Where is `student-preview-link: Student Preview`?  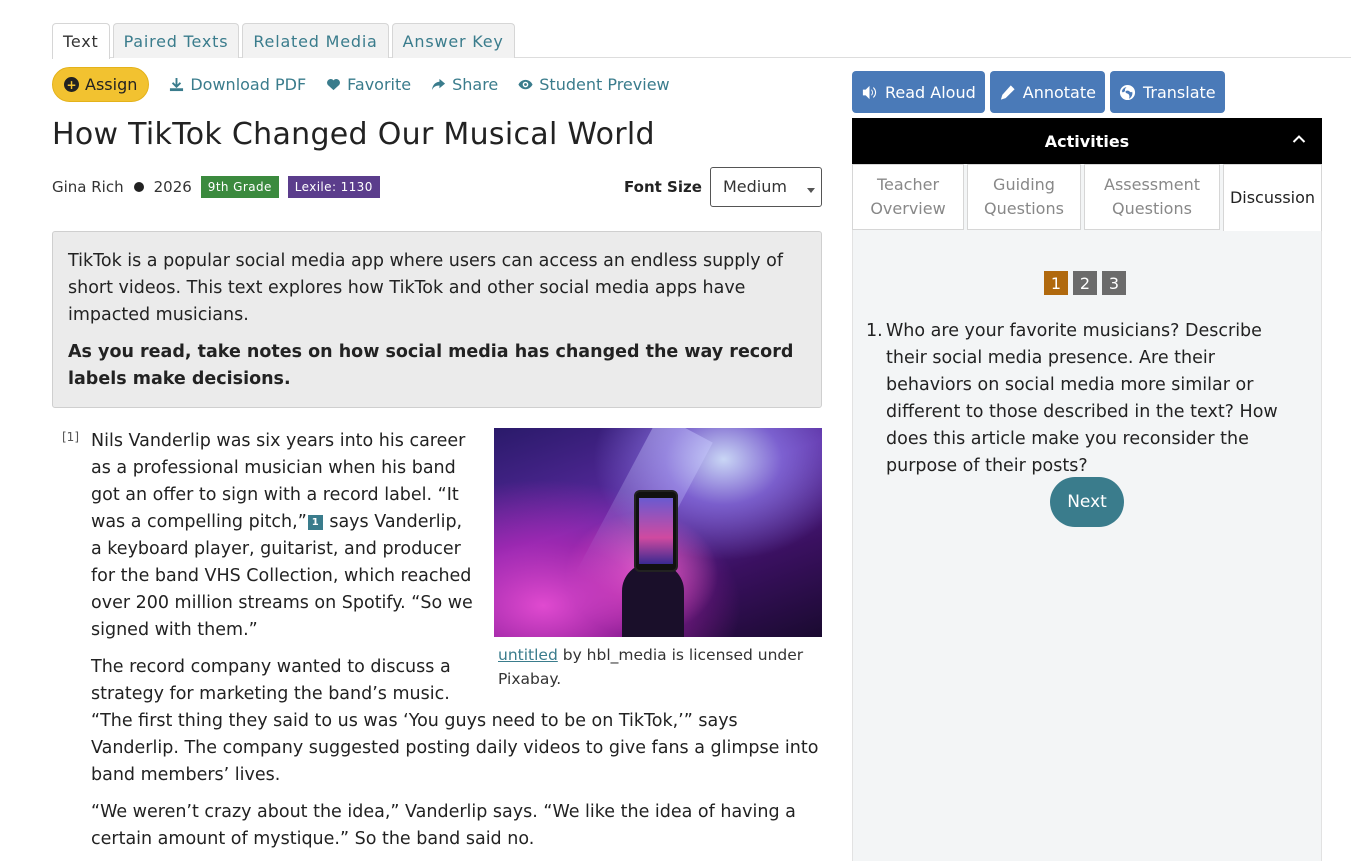 student-preview-link: Student Preview is located at coordinates (594, 84).